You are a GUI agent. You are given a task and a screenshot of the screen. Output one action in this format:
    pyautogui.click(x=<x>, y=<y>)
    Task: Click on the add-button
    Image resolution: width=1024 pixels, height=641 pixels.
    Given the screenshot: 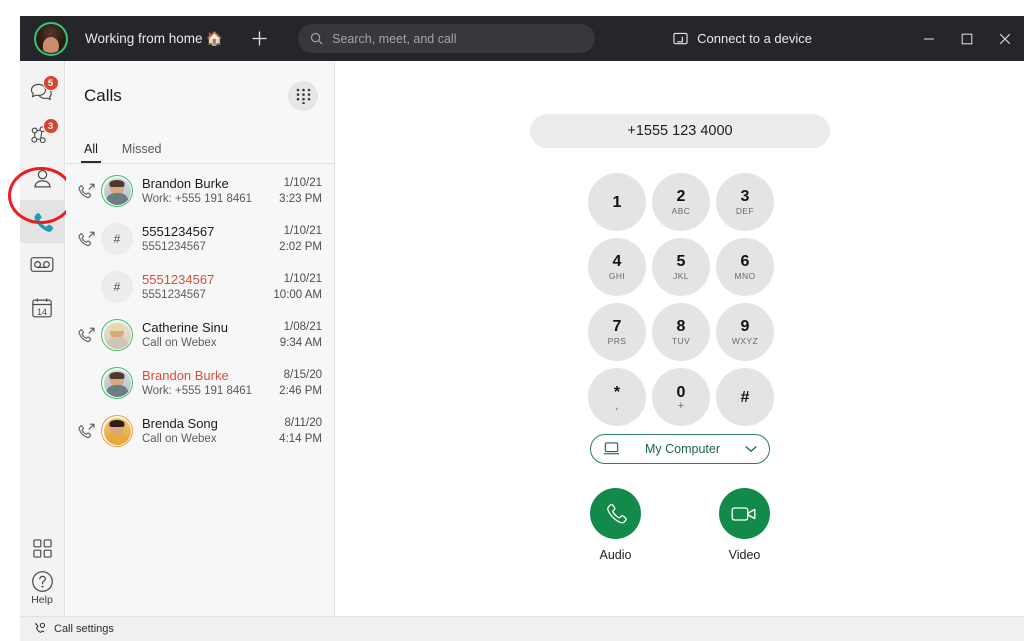 What is the action you would take?
    pyautogui.click(x=259, y=39)
    